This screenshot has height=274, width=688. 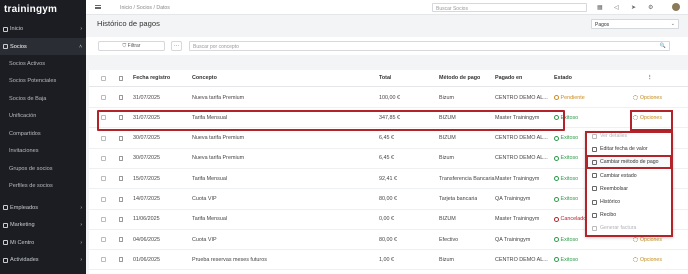 I want to click on sidebar-item-marketing: Marketing ›, so click(x=43, y=225).